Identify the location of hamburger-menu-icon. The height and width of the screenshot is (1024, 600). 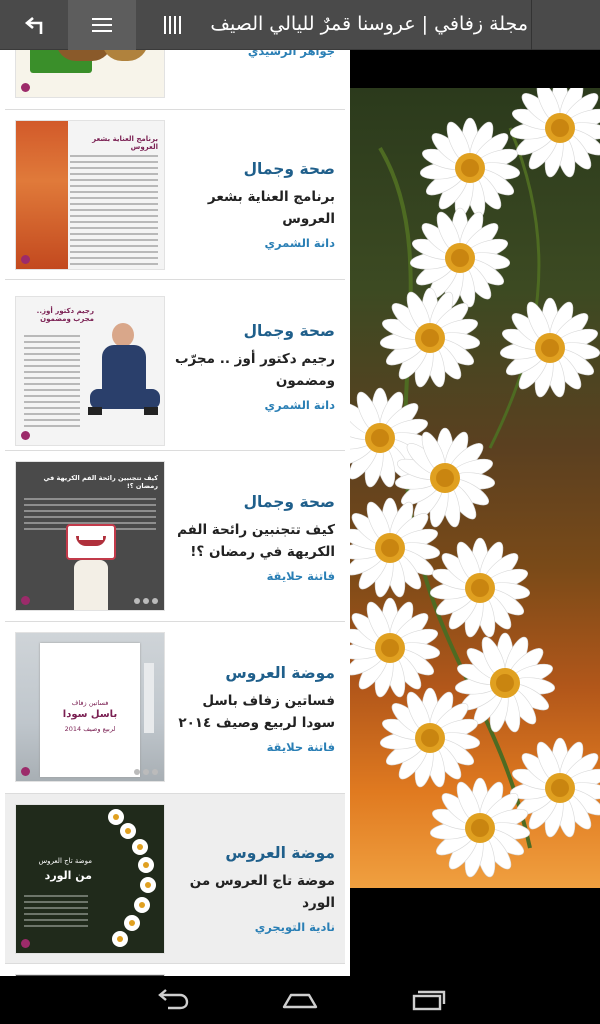
(102, 25).